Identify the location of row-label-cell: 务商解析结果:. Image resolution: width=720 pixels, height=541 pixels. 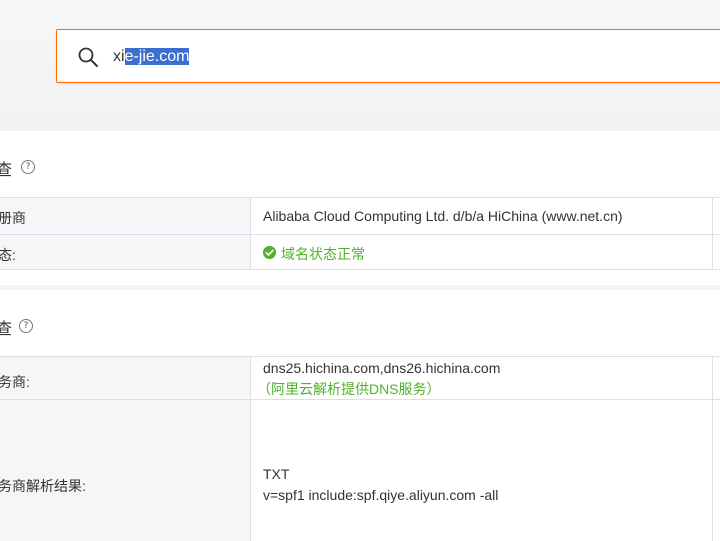
(125, 470).